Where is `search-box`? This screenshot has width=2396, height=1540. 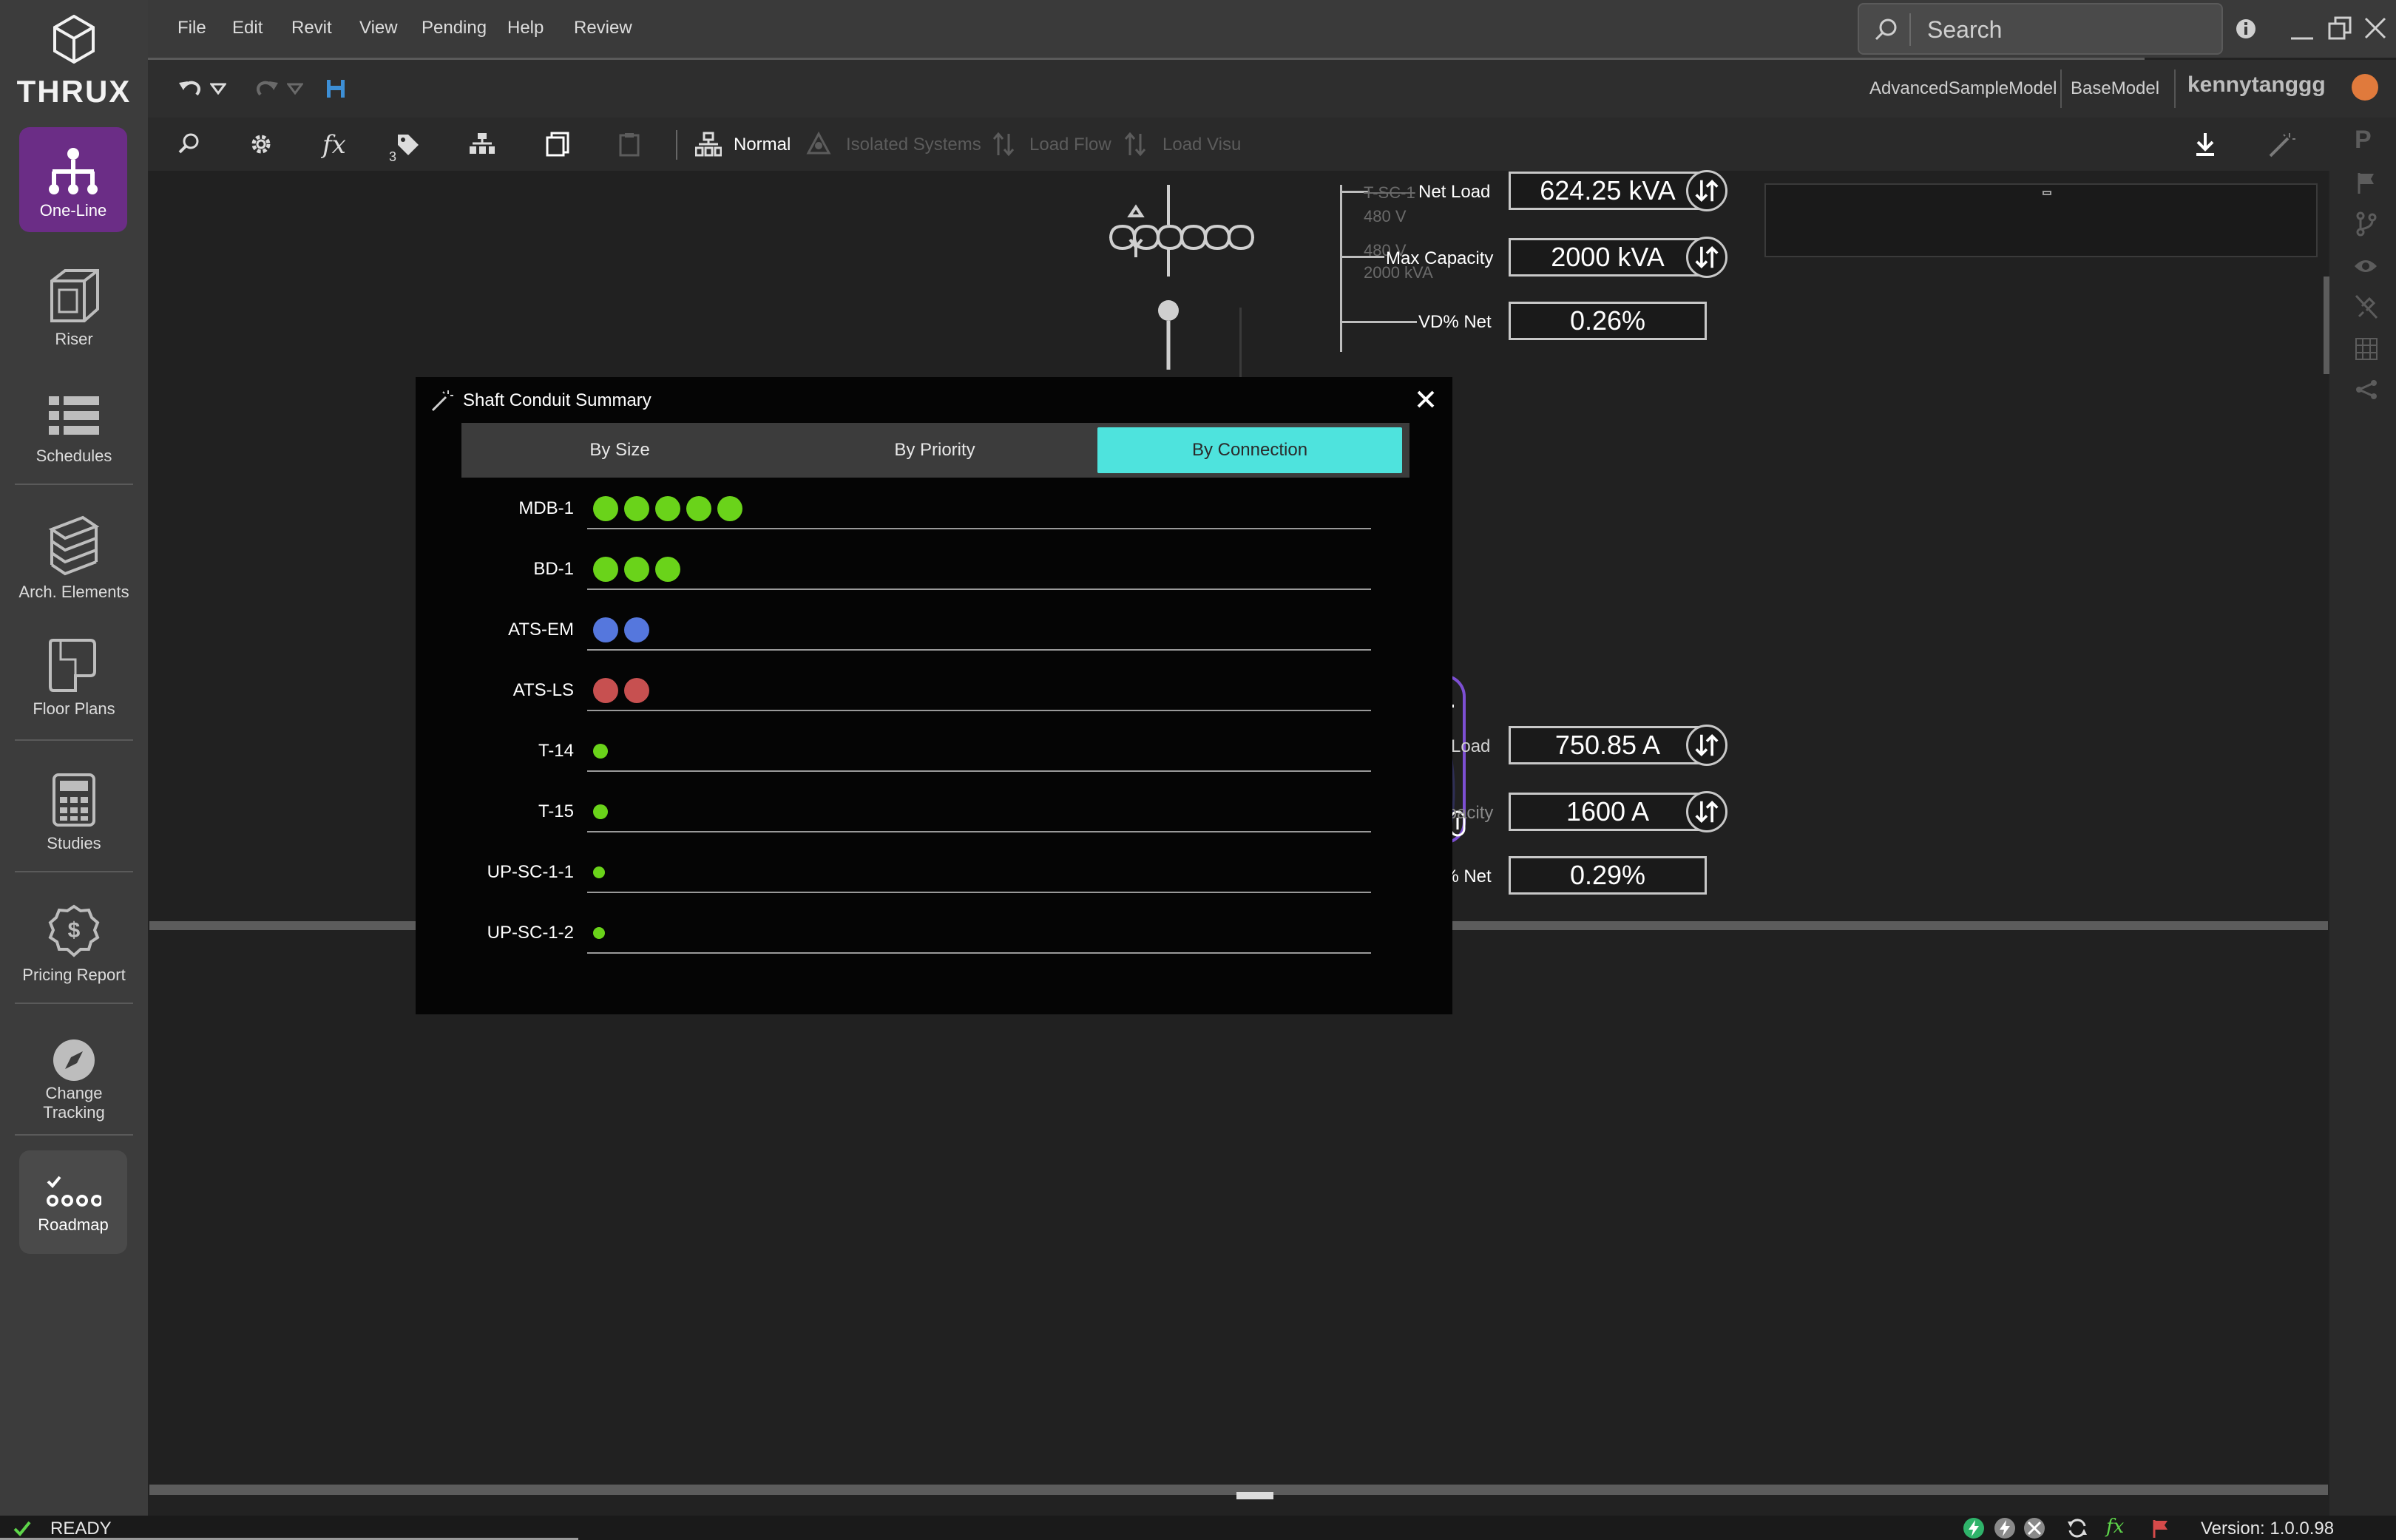
search-box is located at coordinates (2040, 29).